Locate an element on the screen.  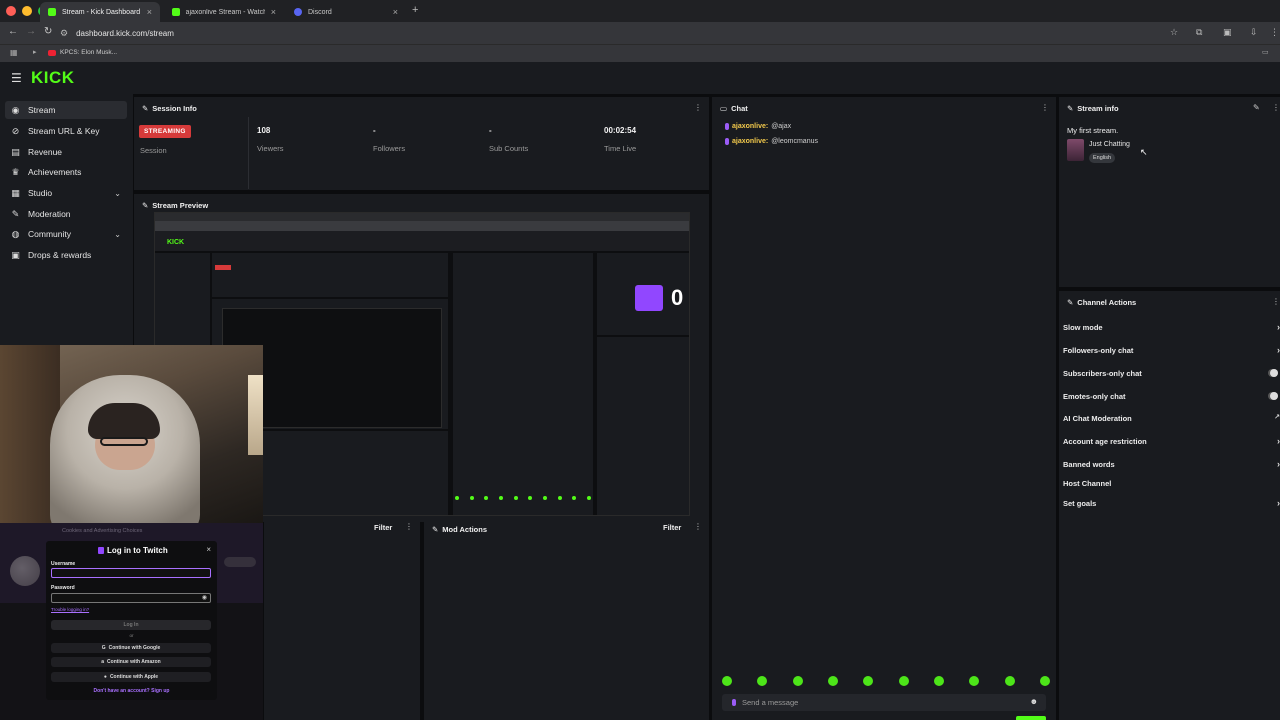
sidebar-item-drops-rewards: ▣ Drops & rewards is located at coordinates (66, 255).